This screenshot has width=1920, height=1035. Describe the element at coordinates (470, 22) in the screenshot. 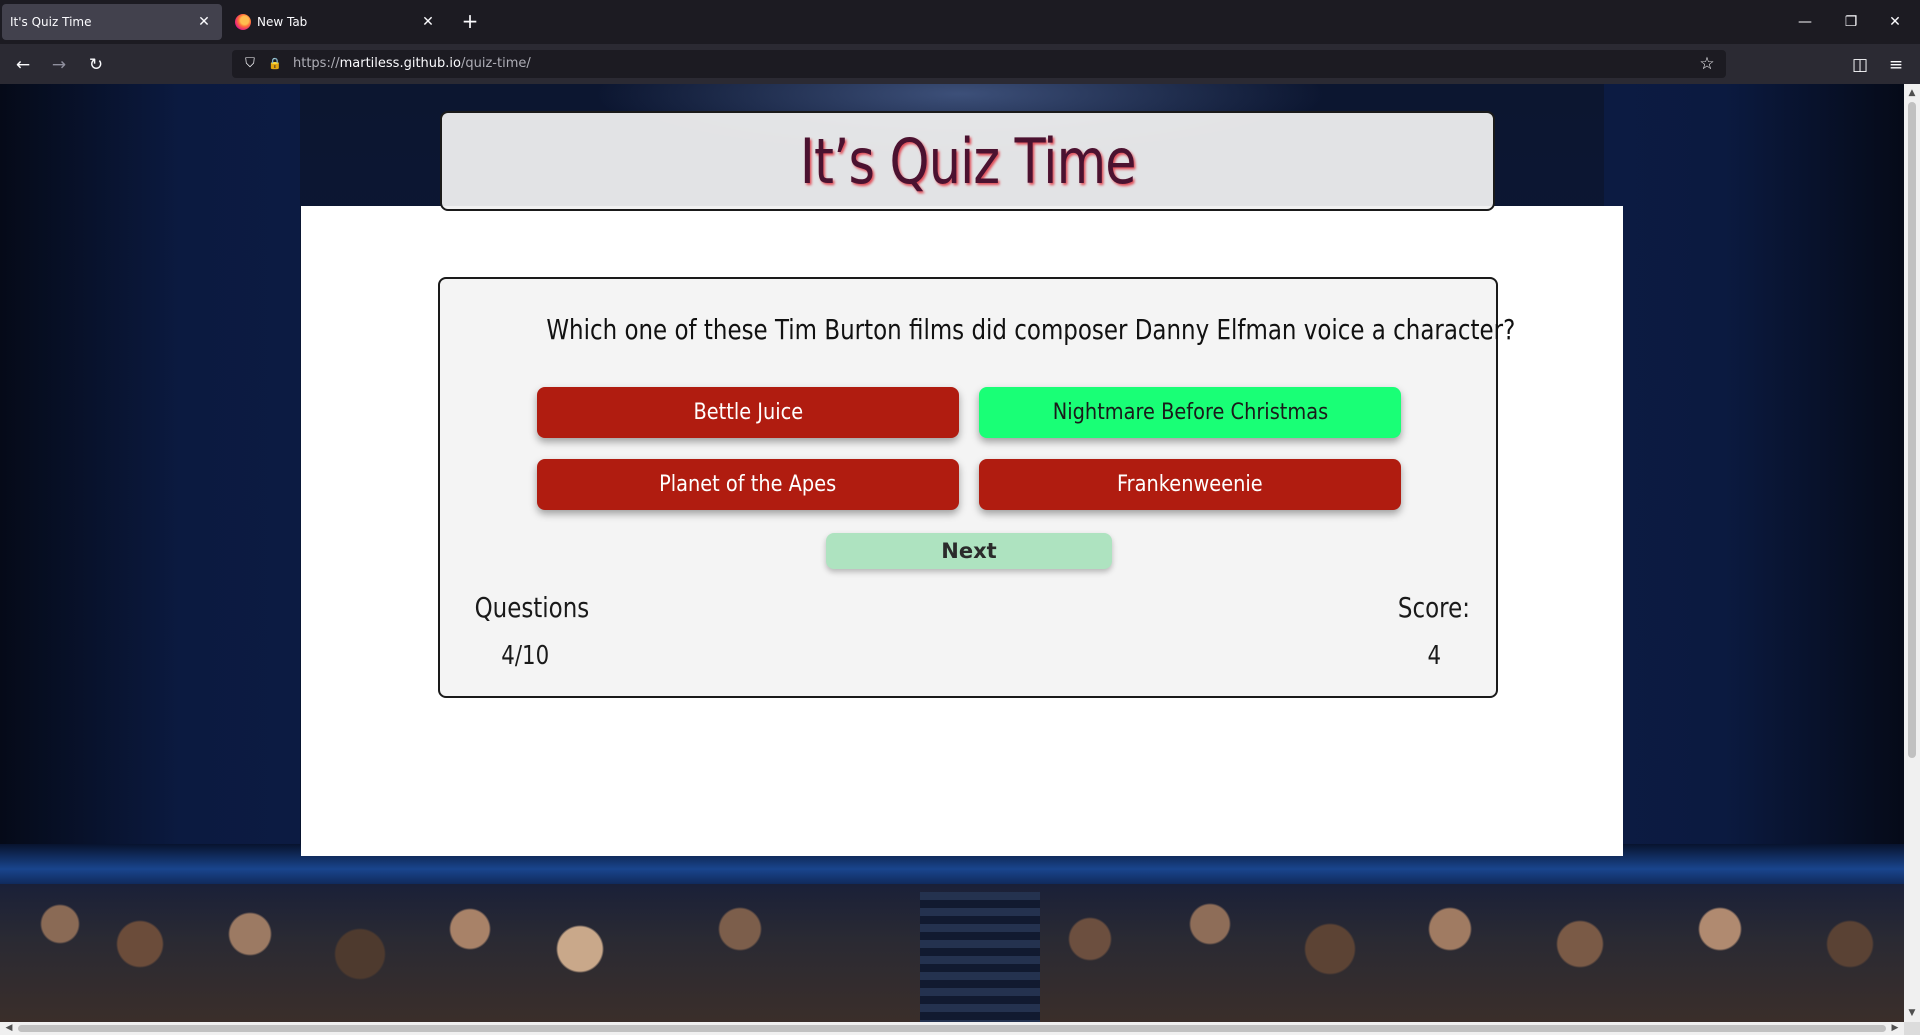

I see `new-tab-button: +` at that location.